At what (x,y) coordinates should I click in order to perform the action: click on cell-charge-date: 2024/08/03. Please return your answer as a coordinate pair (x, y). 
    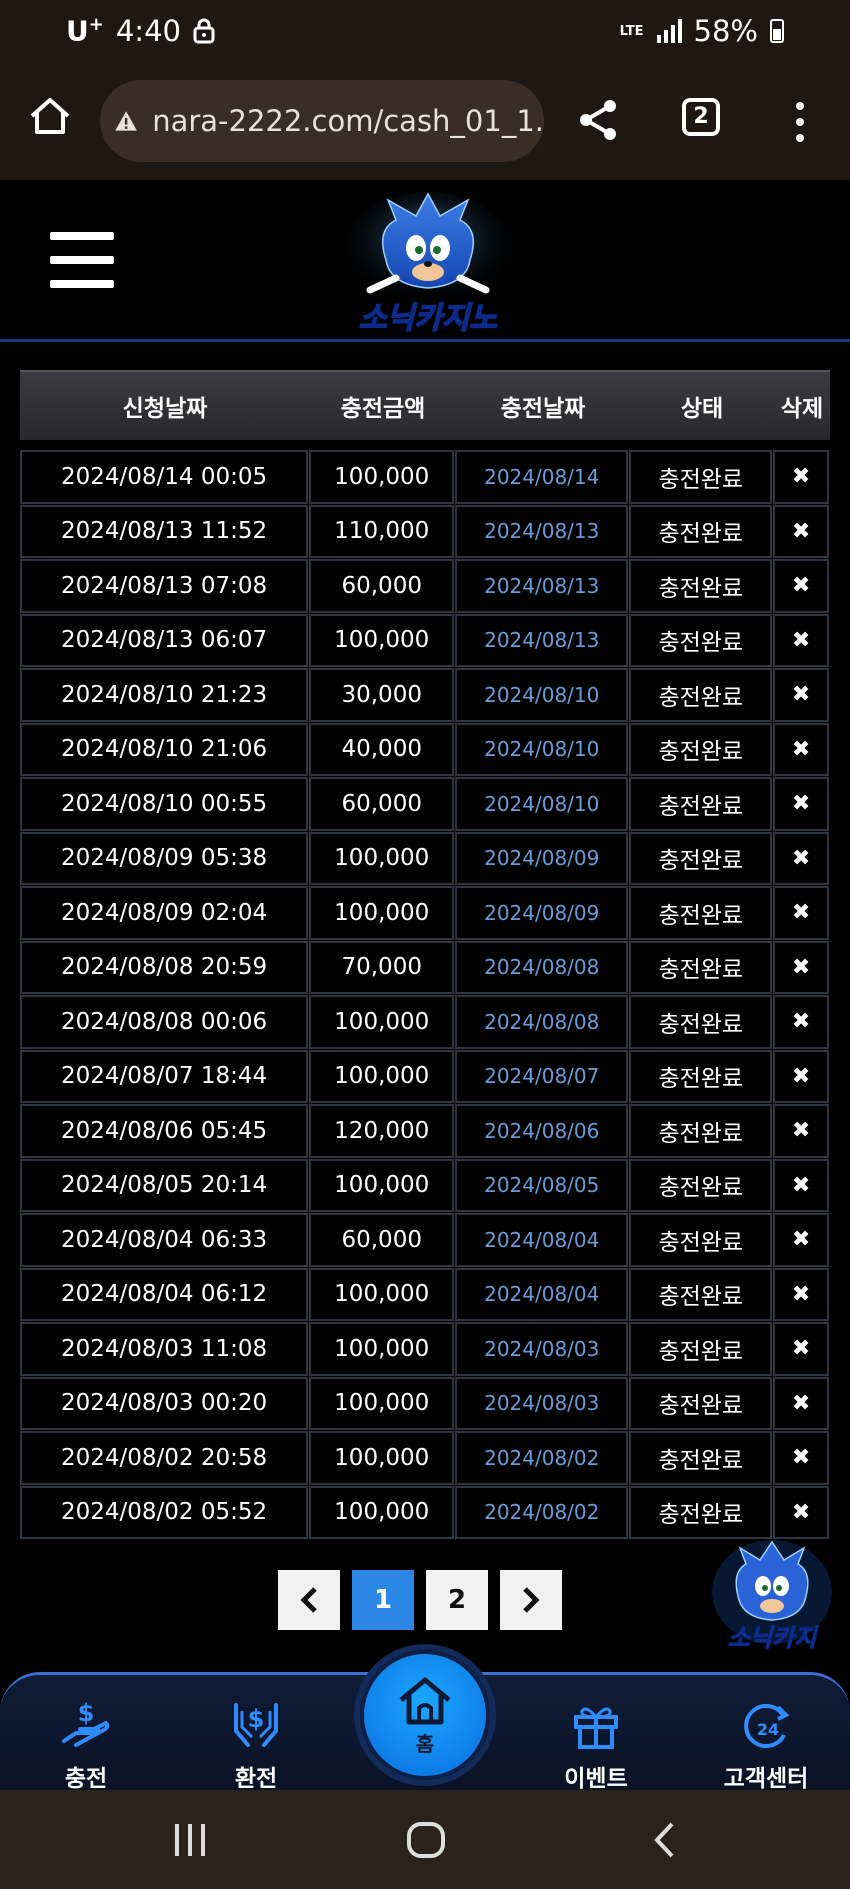
    Looking at the image, I should click on (542, 1349).